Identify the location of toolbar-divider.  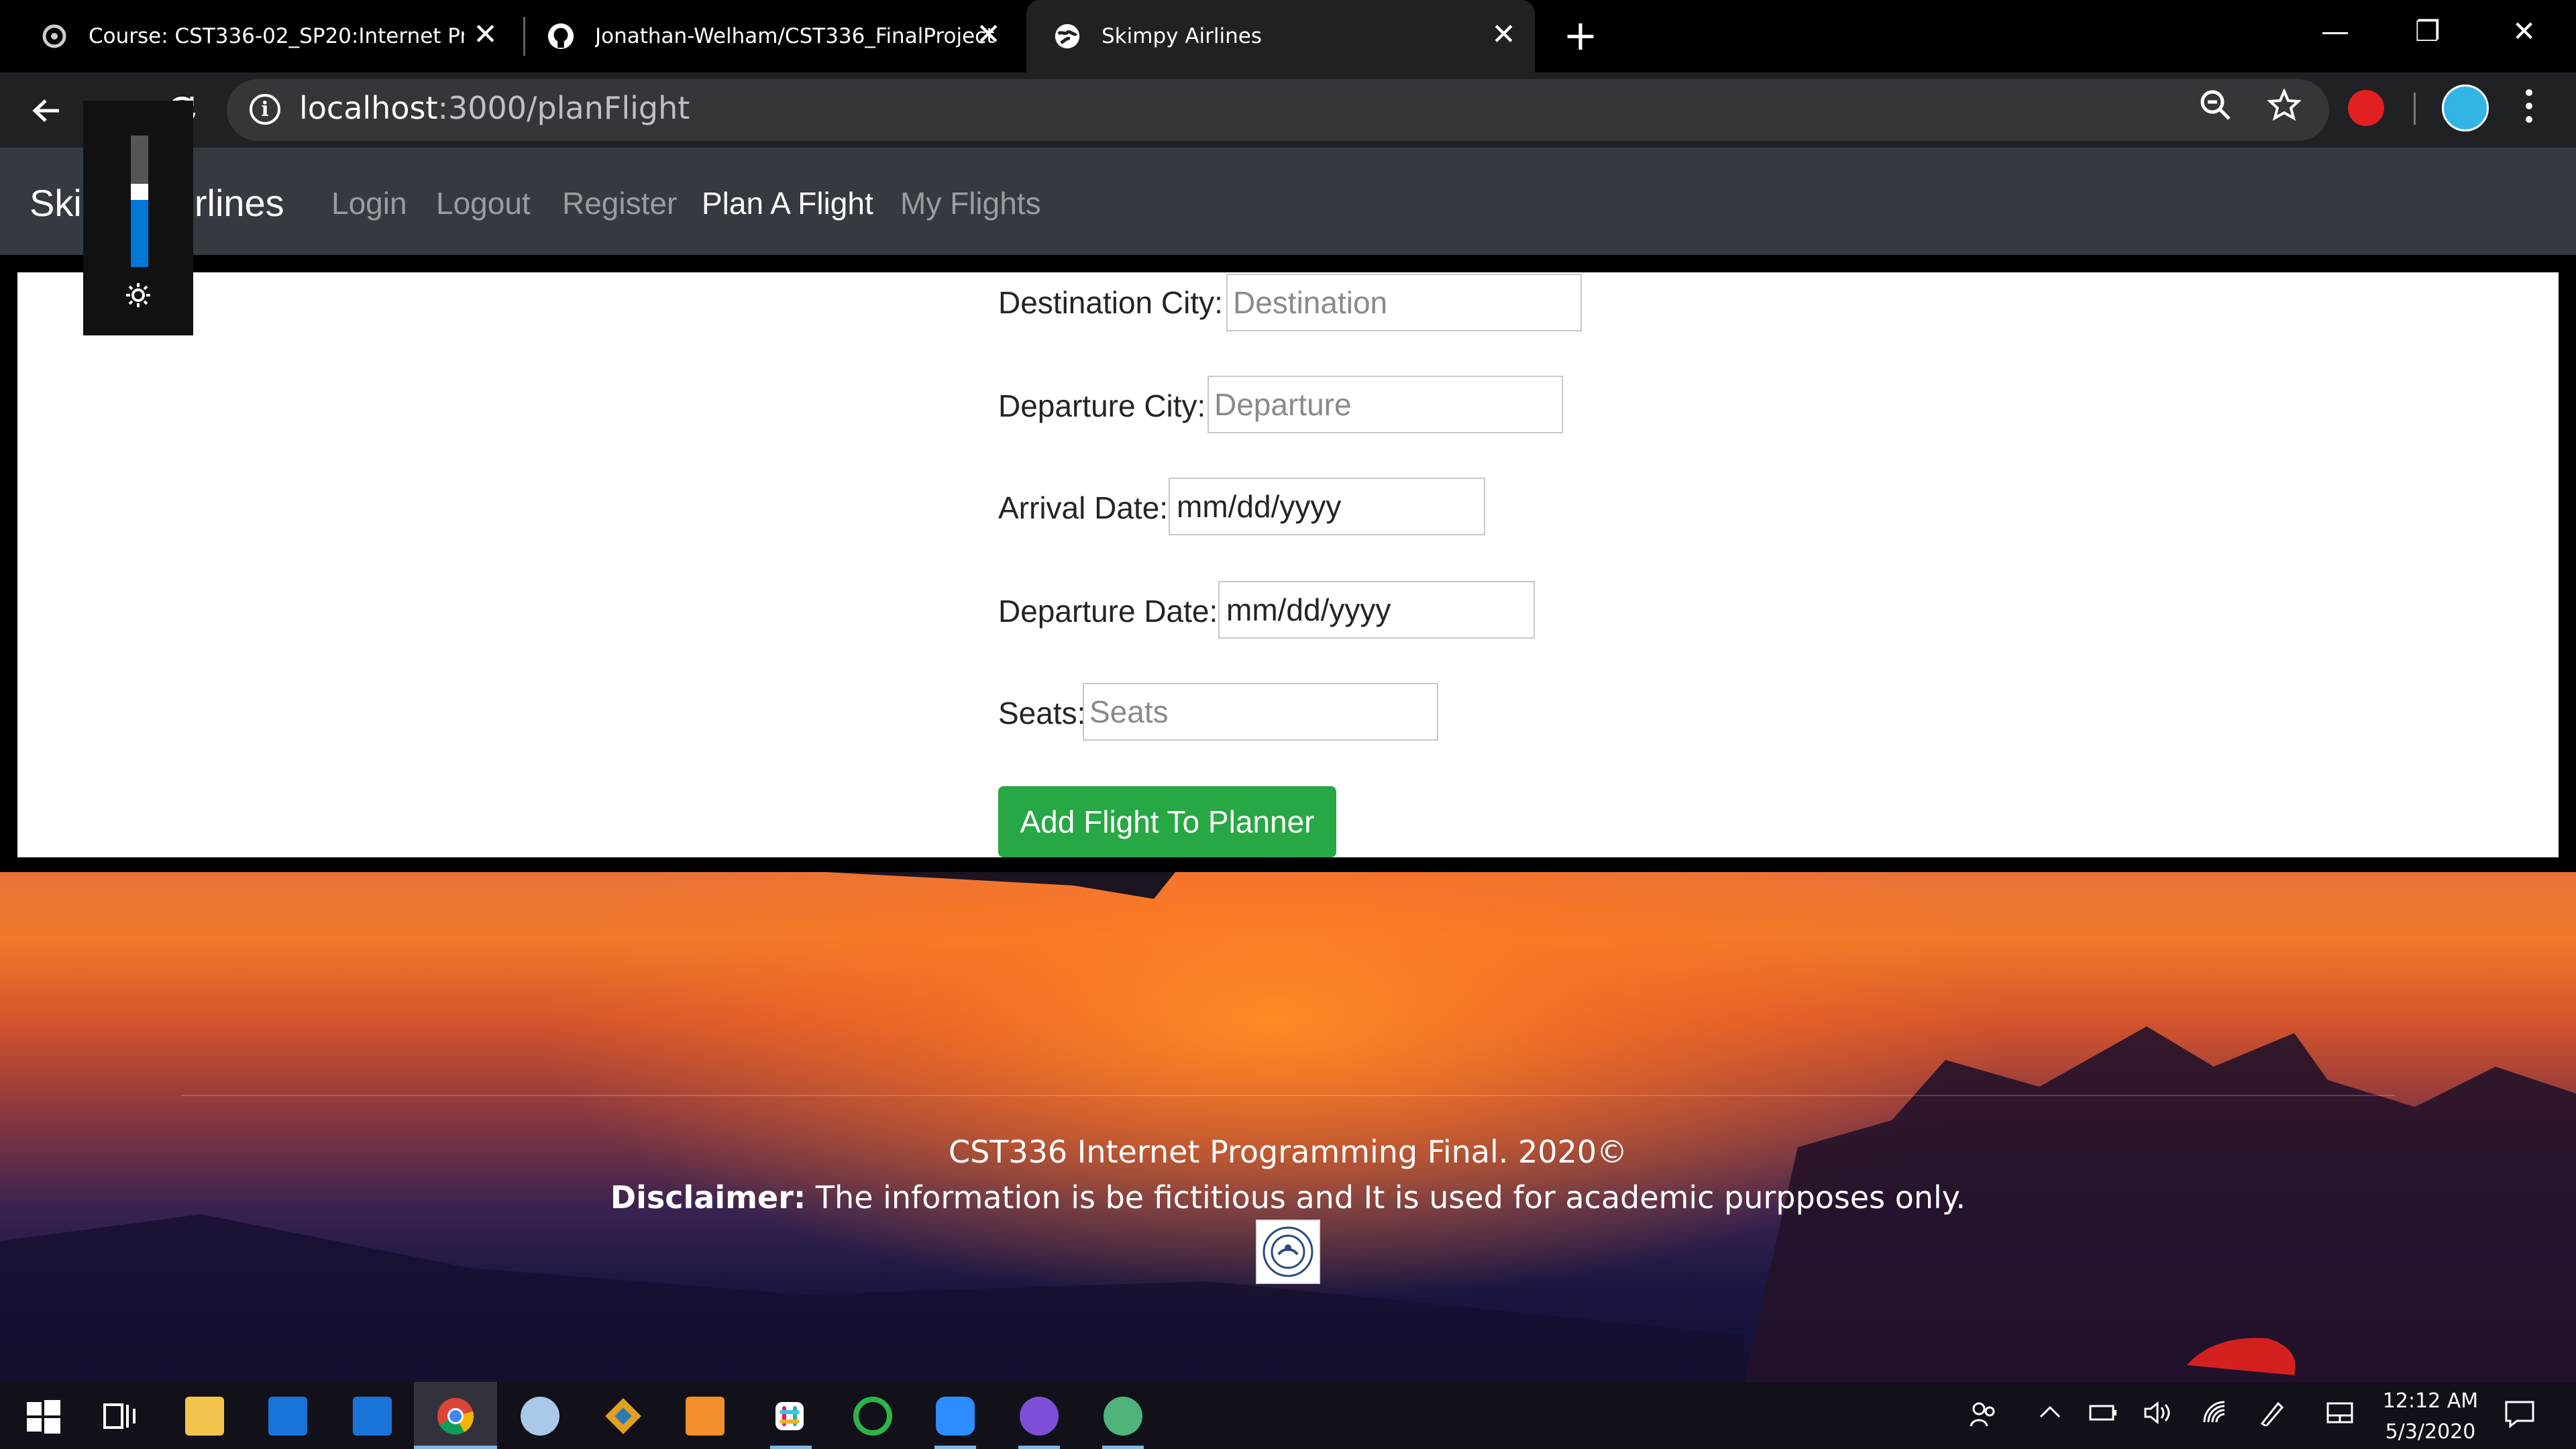
(2415, 109).